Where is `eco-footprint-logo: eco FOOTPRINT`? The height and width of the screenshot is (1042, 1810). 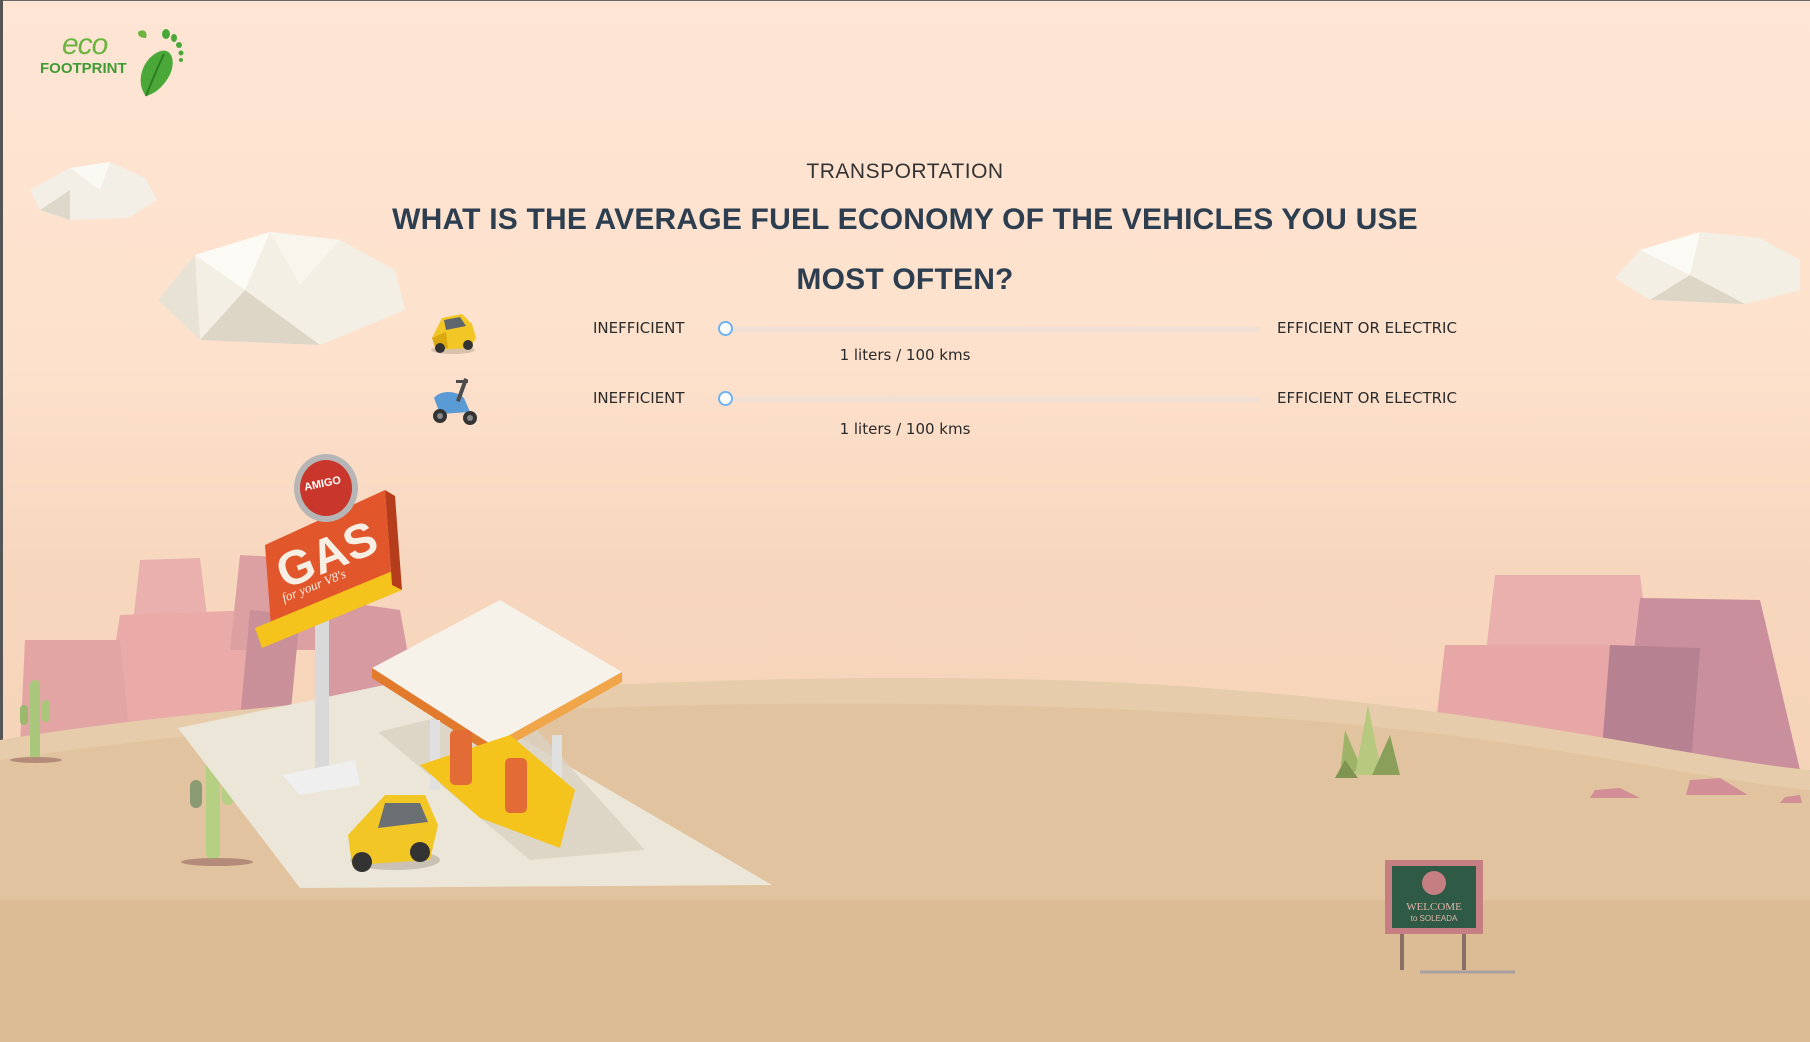
eco-footprint-logo: eco FOOTPRINT is located at coordinates (111, 63).